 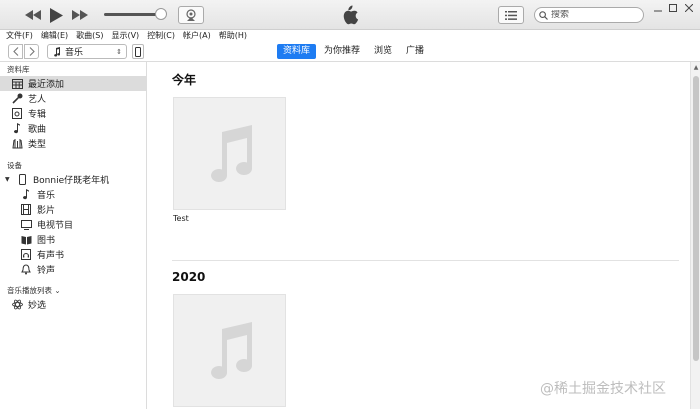 I want to click on bell-icon, so click(x=26, y=270).